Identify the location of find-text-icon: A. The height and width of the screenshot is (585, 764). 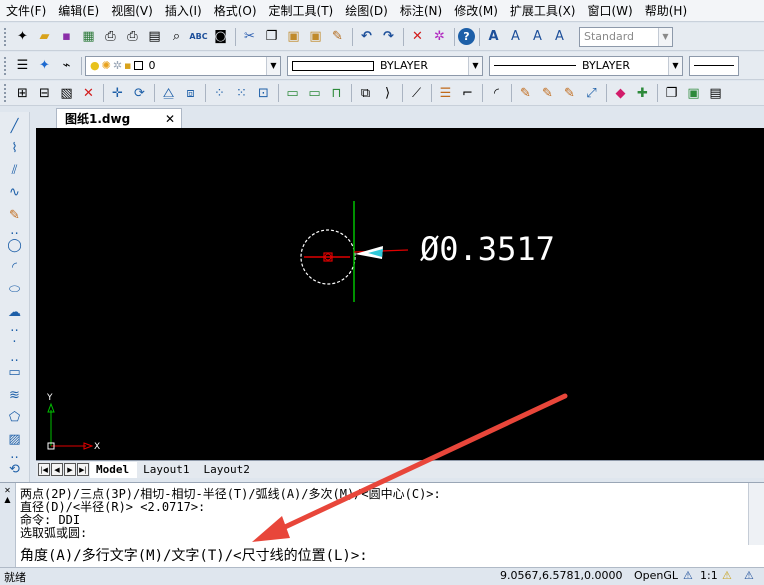
(559, 36).